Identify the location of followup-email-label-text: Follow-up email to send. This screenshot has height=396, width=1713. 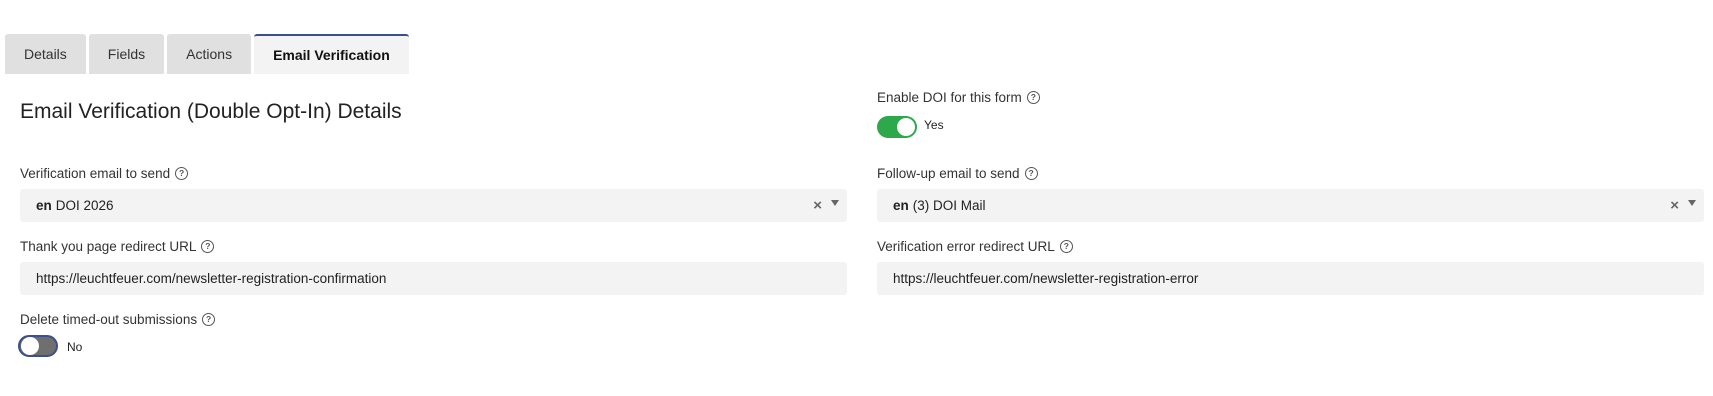
(948, 173).